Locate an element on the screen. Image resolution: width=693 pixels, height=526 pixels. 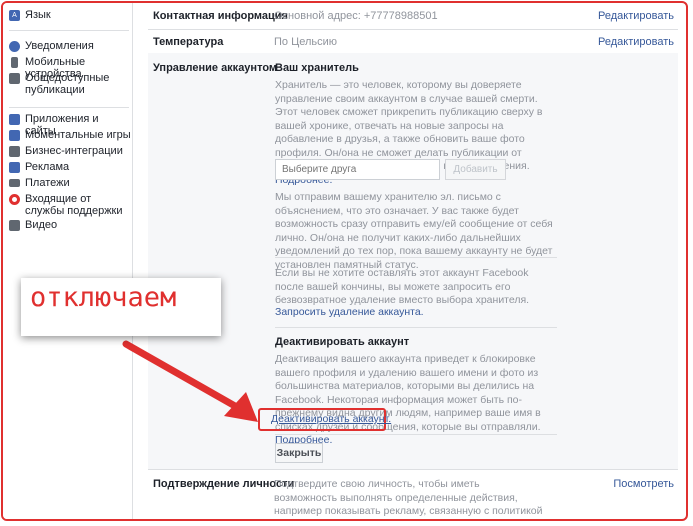
annotation-arrow is located at coordinates (190, 381).